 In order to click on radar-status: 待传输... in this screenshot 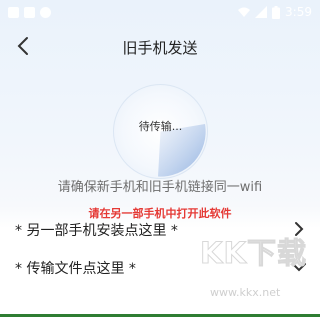, I will do `click(160, 126)`.